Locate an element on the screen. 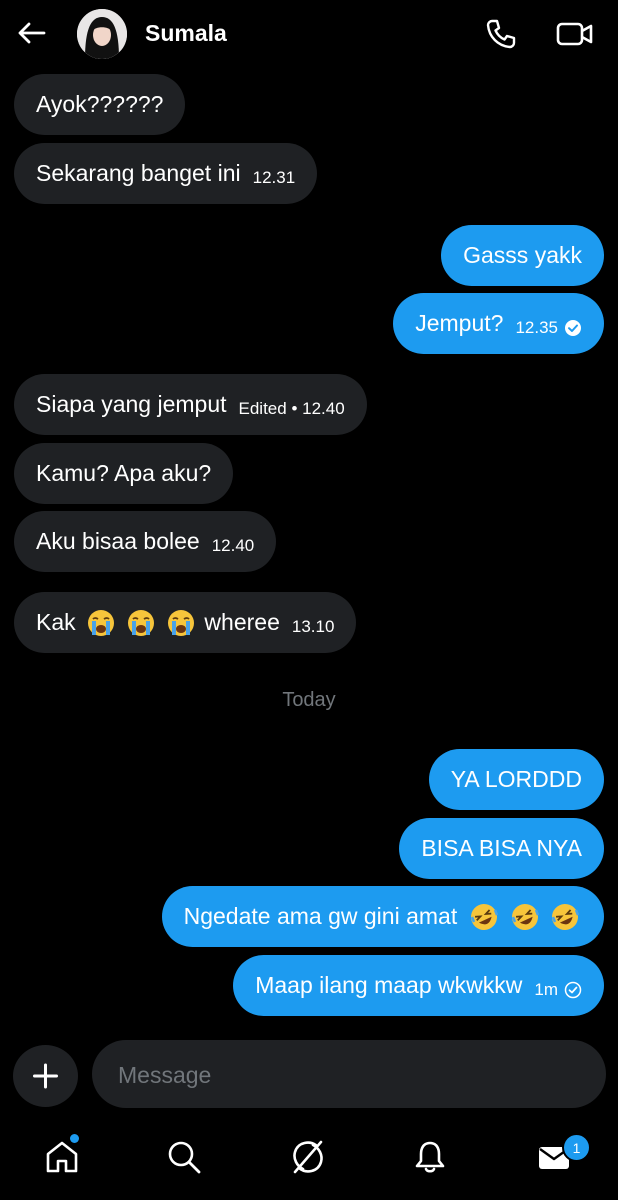 The image size is (618, 1200). messages-badge: 1 is located at coordinates (576, 1147).